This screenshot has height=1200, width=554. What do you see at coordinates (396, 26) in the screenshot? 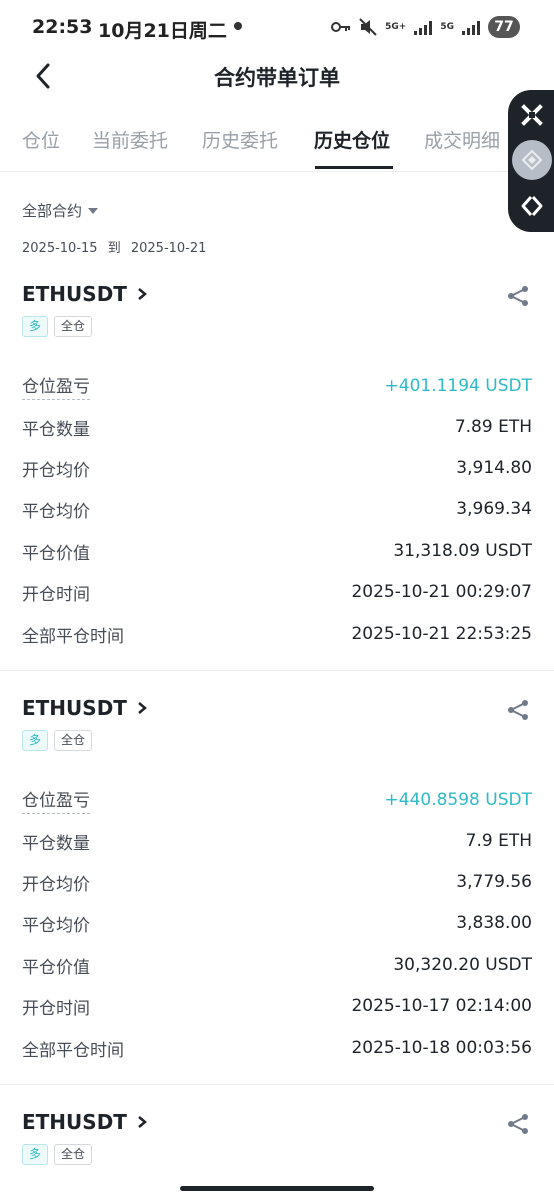
I see `net-5g-plus: 5G+` at bounding box center [396, 26].